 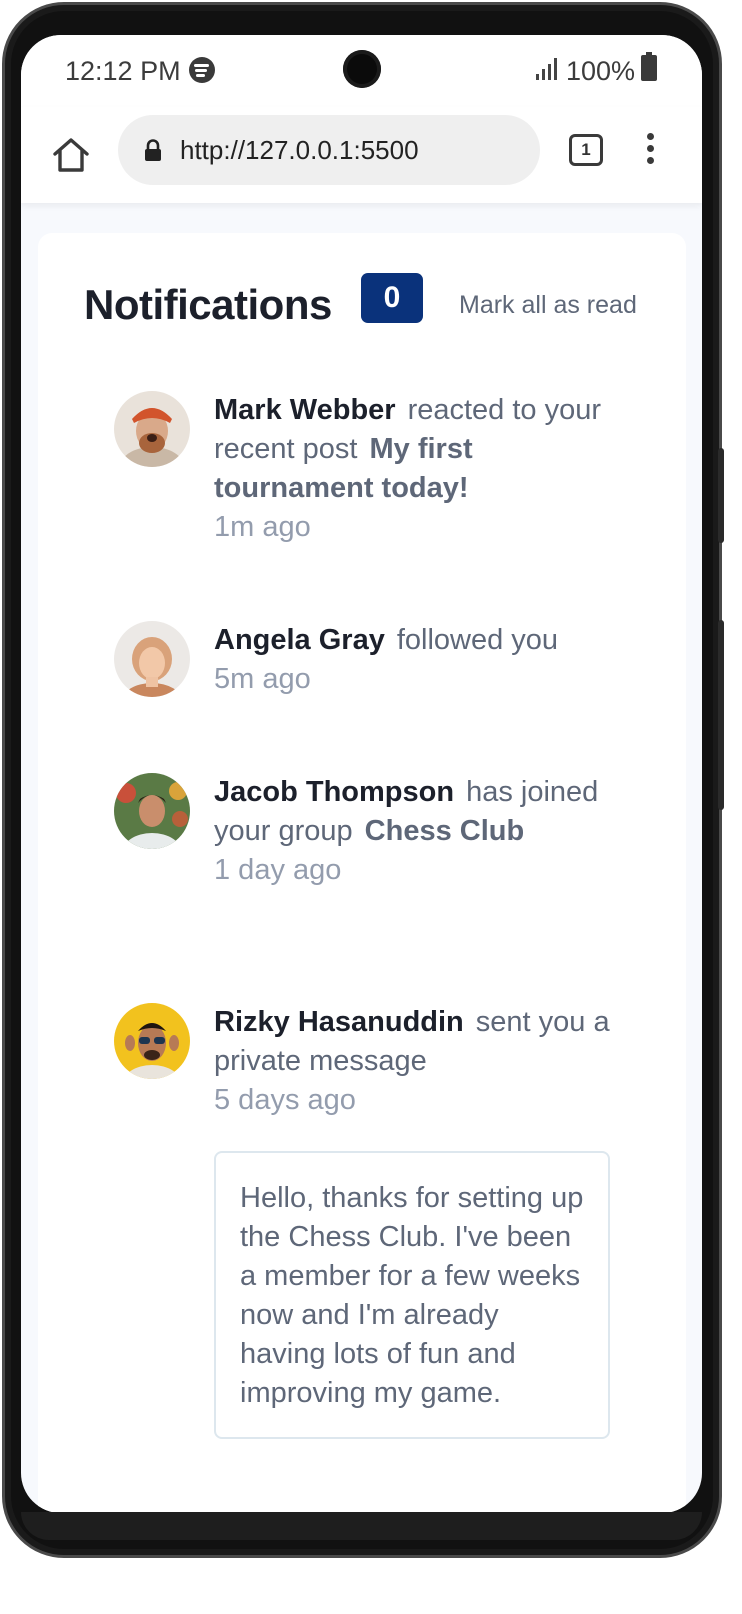 What do you see at coordinates (71, 155) in the screenshot?
I see `home-icon` at bounding box center [71, 155].